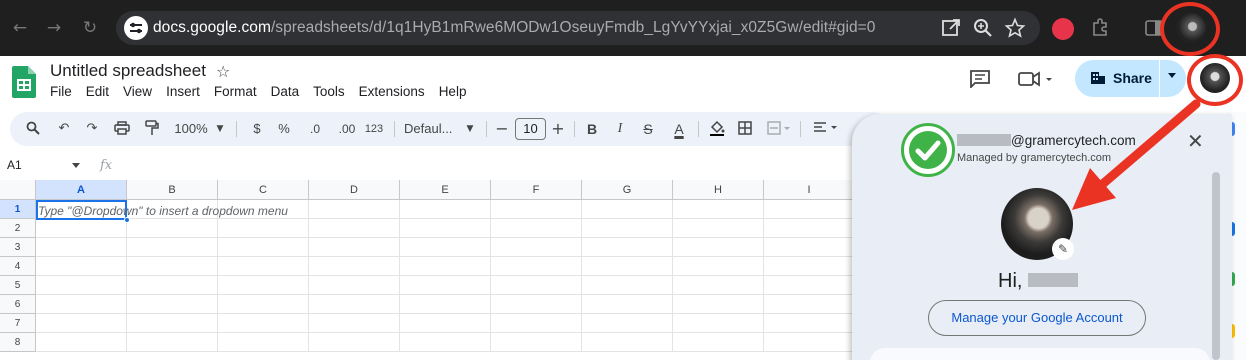 The width and height of the screenshot is (1246, 360). What do you see at coordinates (1038, 81) in the screenshot?
I see `meet-video-icon` at bounding box center [1038, 81].